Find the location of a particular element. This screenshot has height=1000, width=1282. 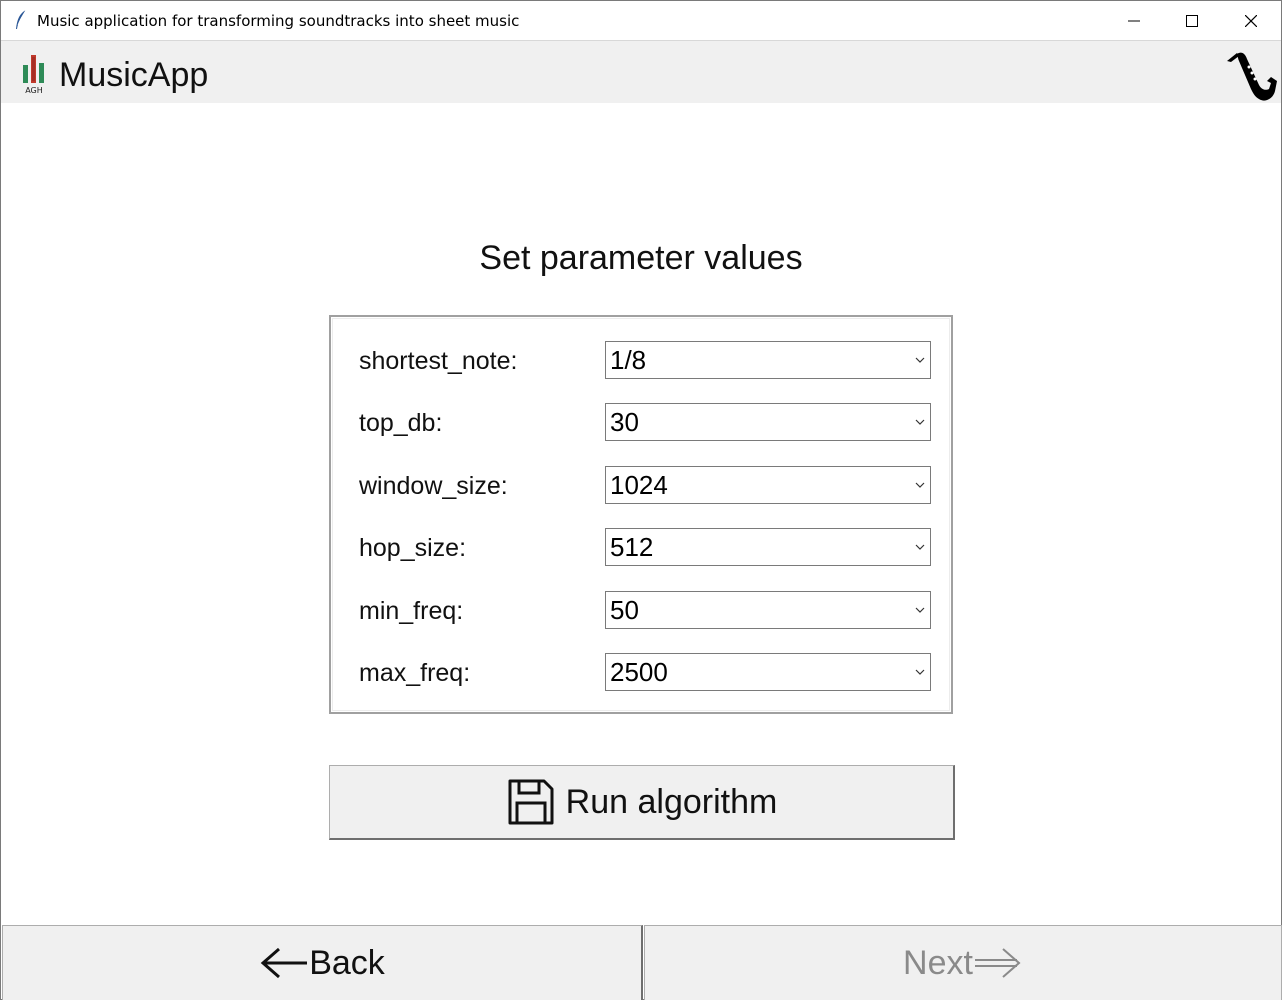

max-freq-select: 2500 is located at coordinates (768, 672).